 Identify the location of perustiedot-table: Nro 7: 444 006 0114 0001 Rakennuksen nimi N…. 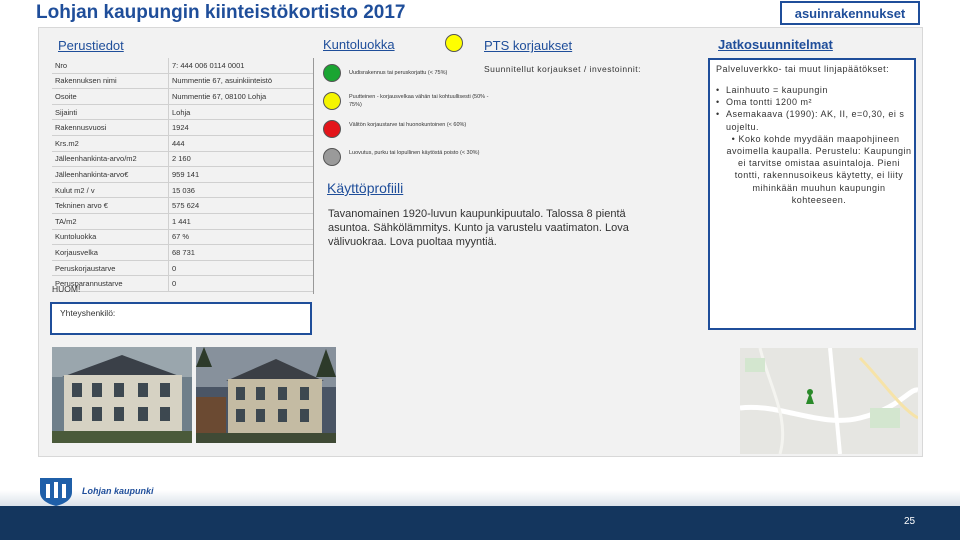
(183, 175).